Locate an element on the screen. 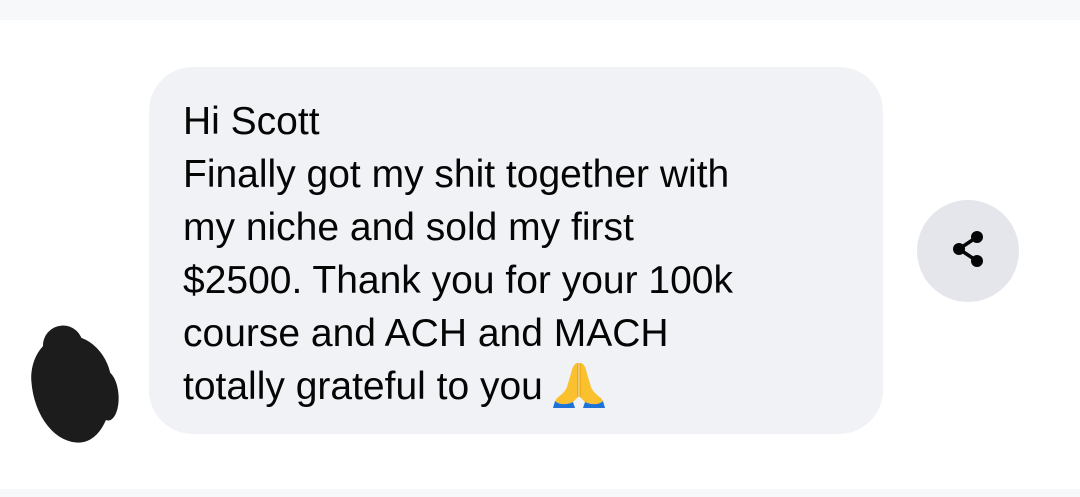 Image resolution: width=1080 pixels, height=497 pixels. sender-avatar-redacted is located at coordinates (72, 389).